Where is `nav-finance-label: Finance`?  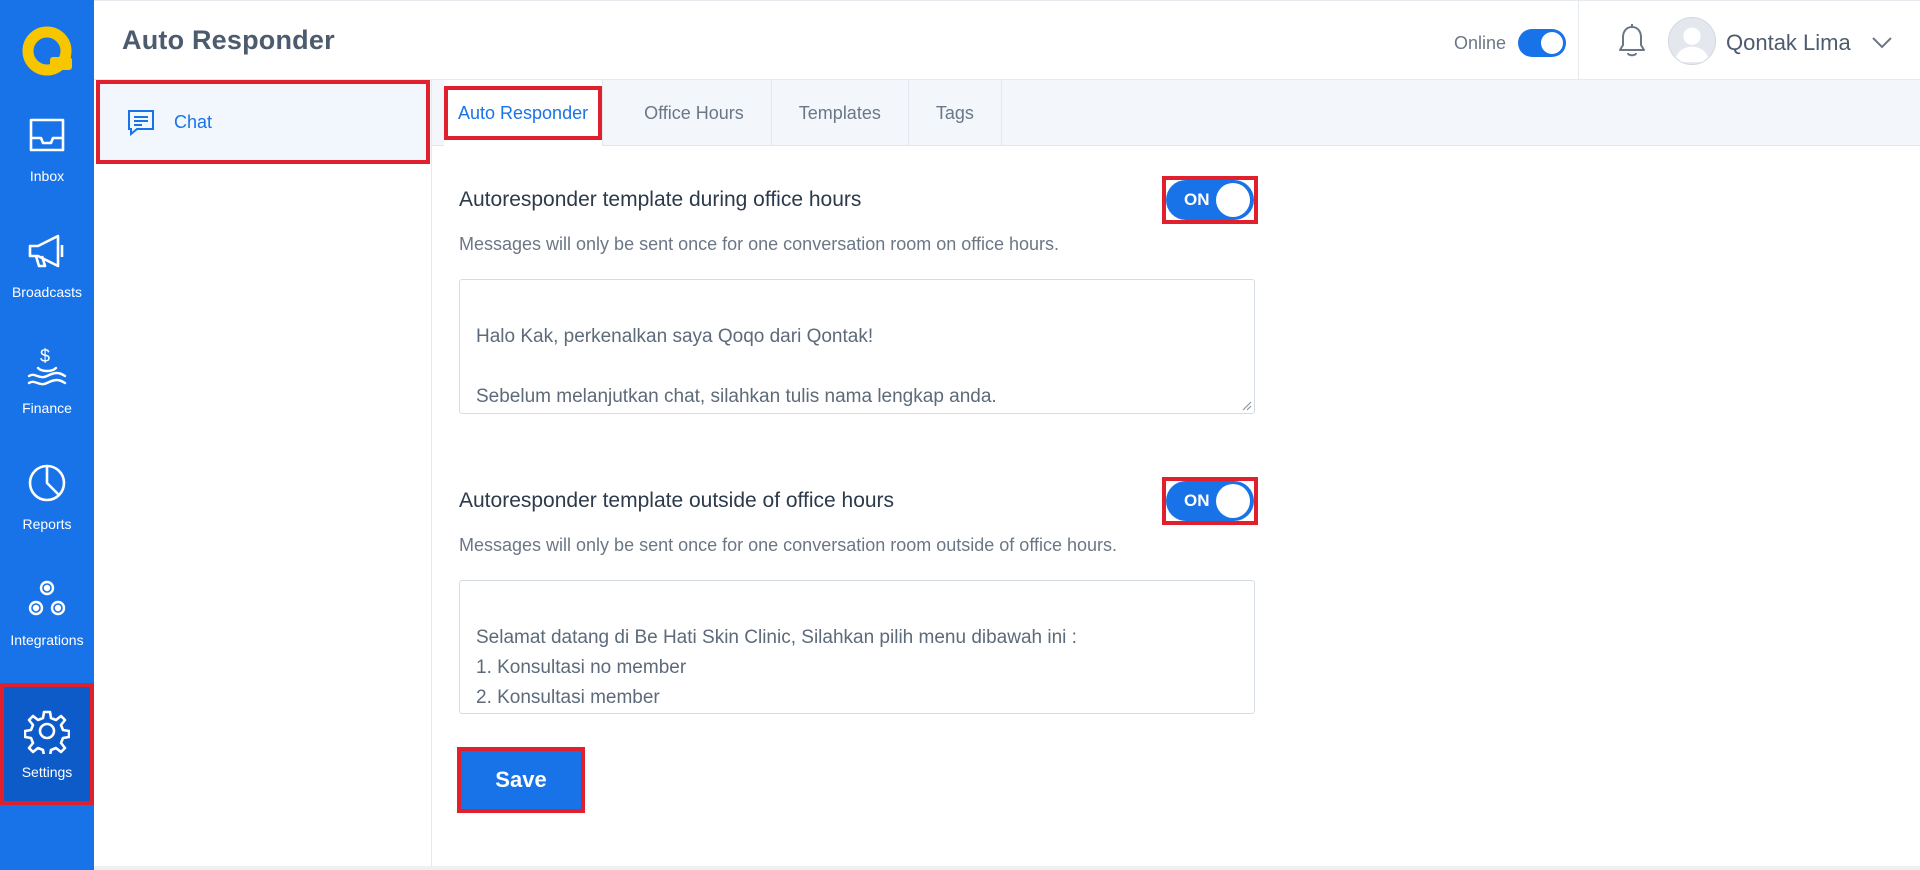 nav-finance-label: Finance is located at coordinates (47, 408).